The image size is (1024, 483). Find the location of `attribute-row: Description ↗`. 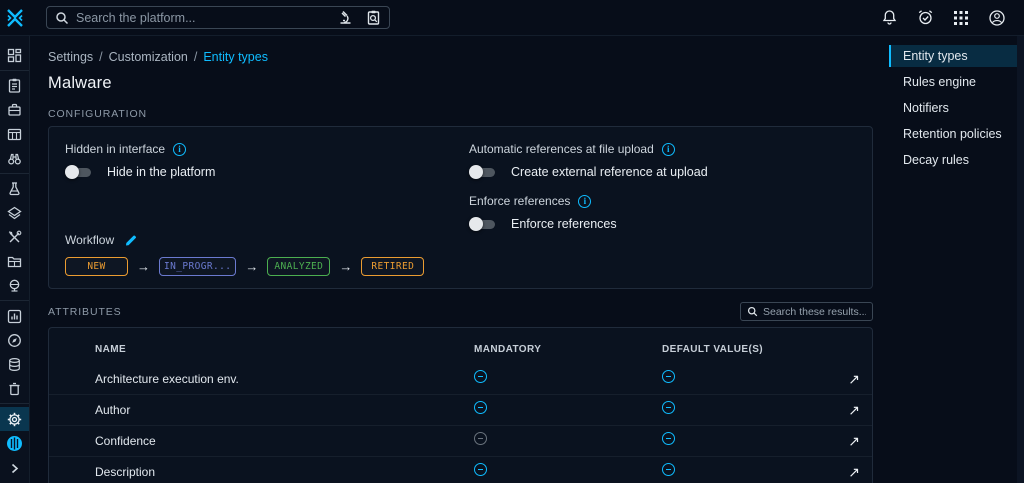

attribute-row: Description ↗ is located at coordinates (460, 470).